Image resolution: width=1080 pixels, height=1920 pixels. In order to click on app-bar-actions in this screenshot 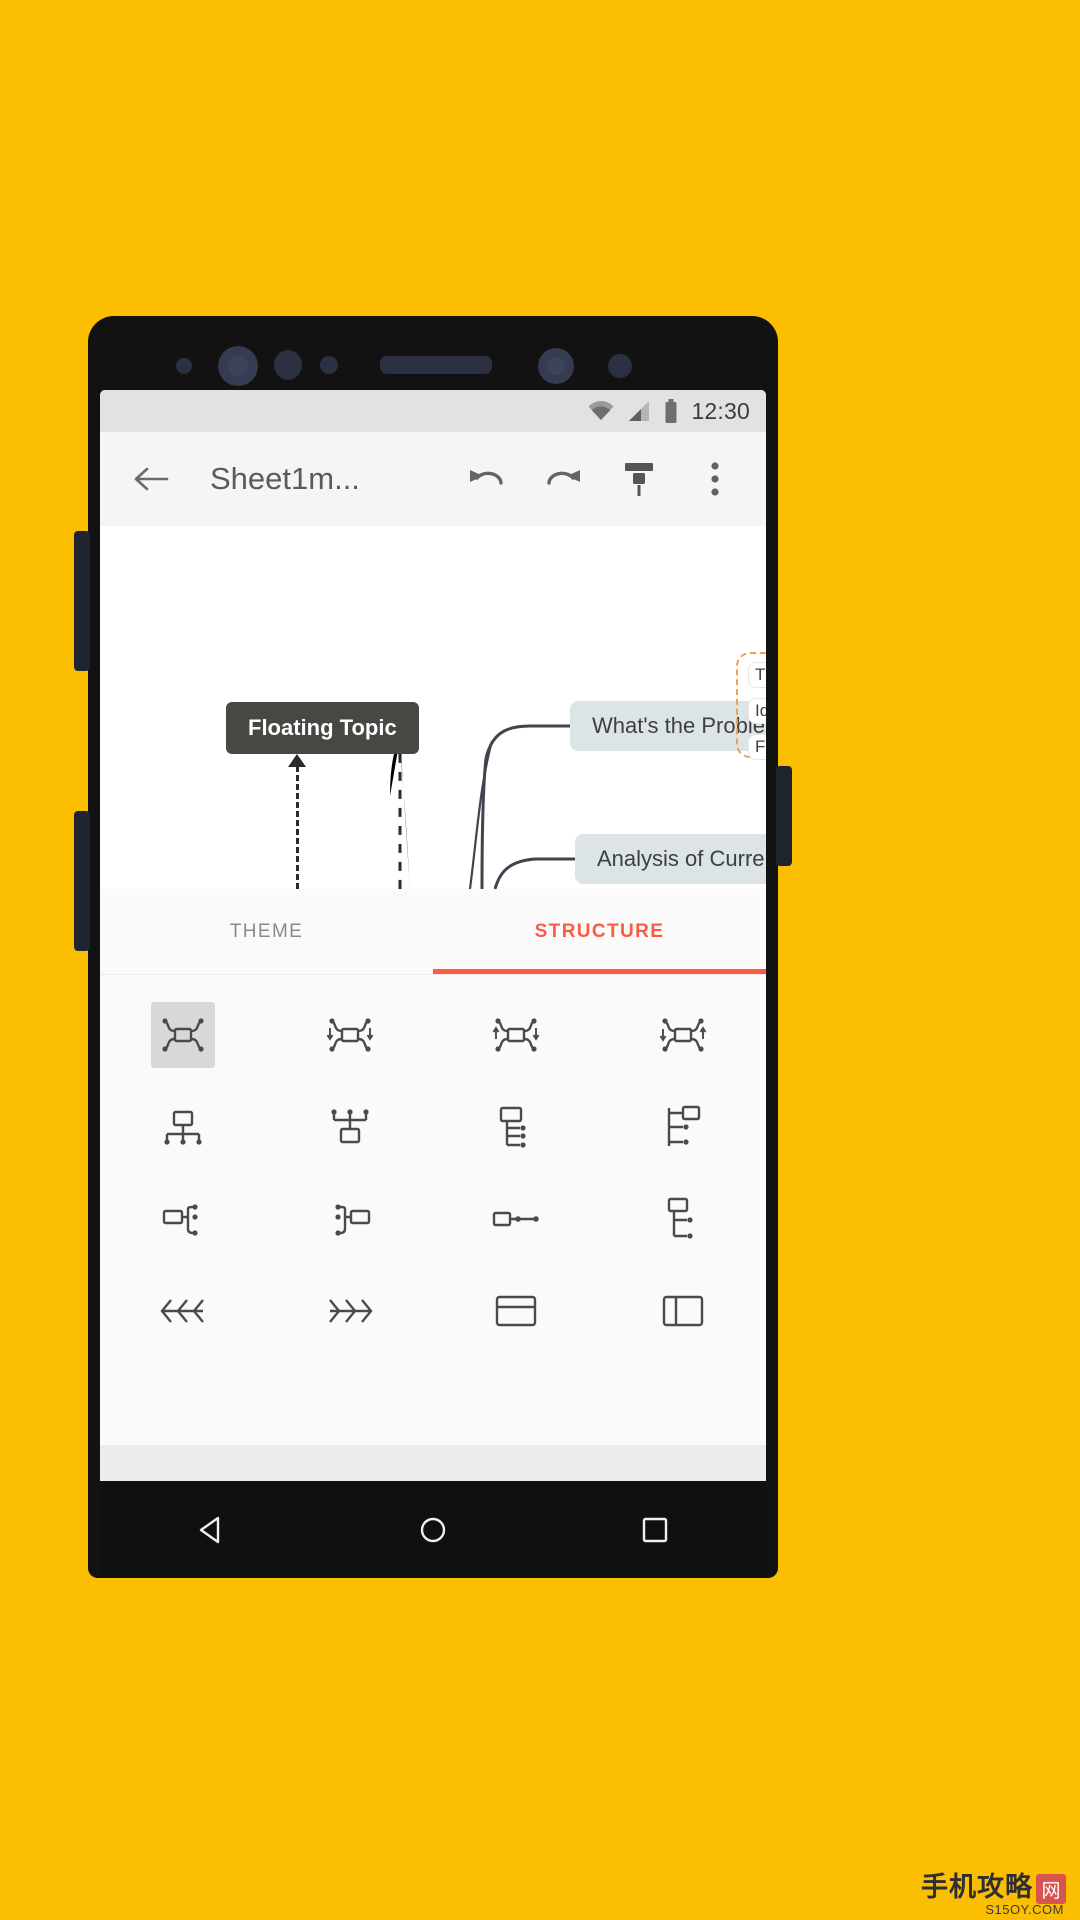, I will do `click(601, 479)`.